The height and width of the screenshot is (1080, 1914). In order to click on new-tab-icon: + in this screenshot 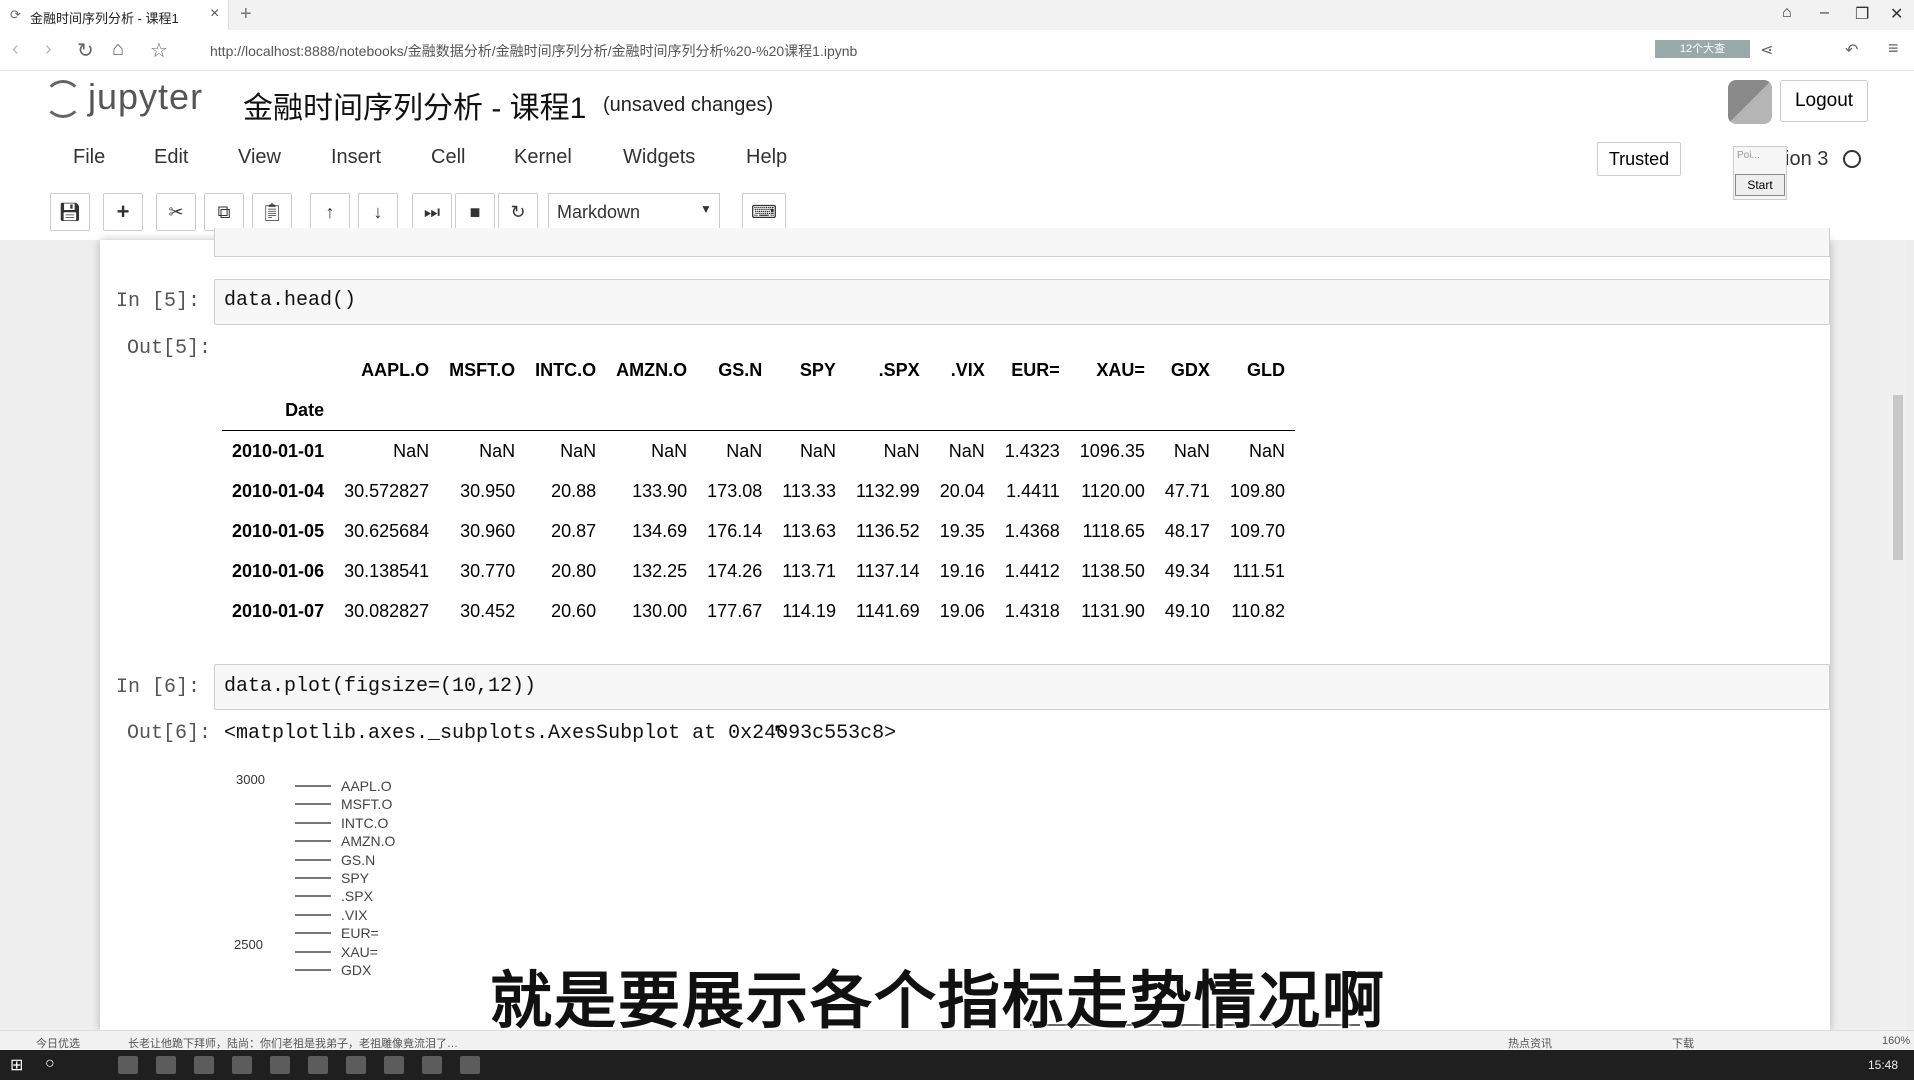, I will do `click(246, 14)`.